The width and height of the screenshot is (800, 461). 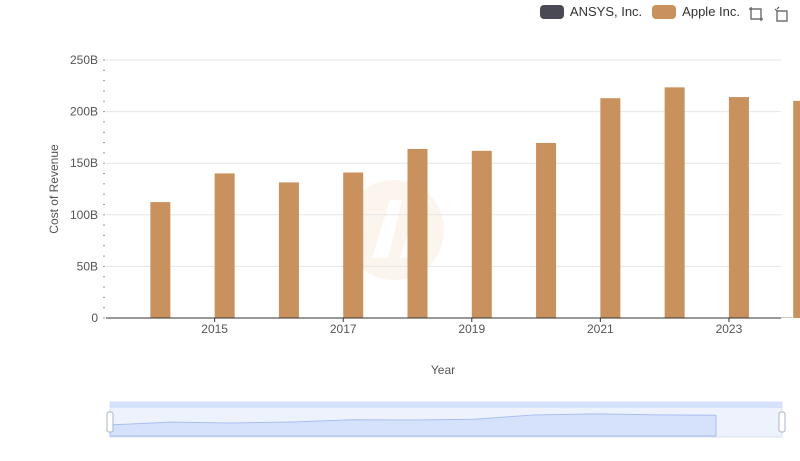 I want to click on x-tick-label: 2017, so click(x=343, y=329).